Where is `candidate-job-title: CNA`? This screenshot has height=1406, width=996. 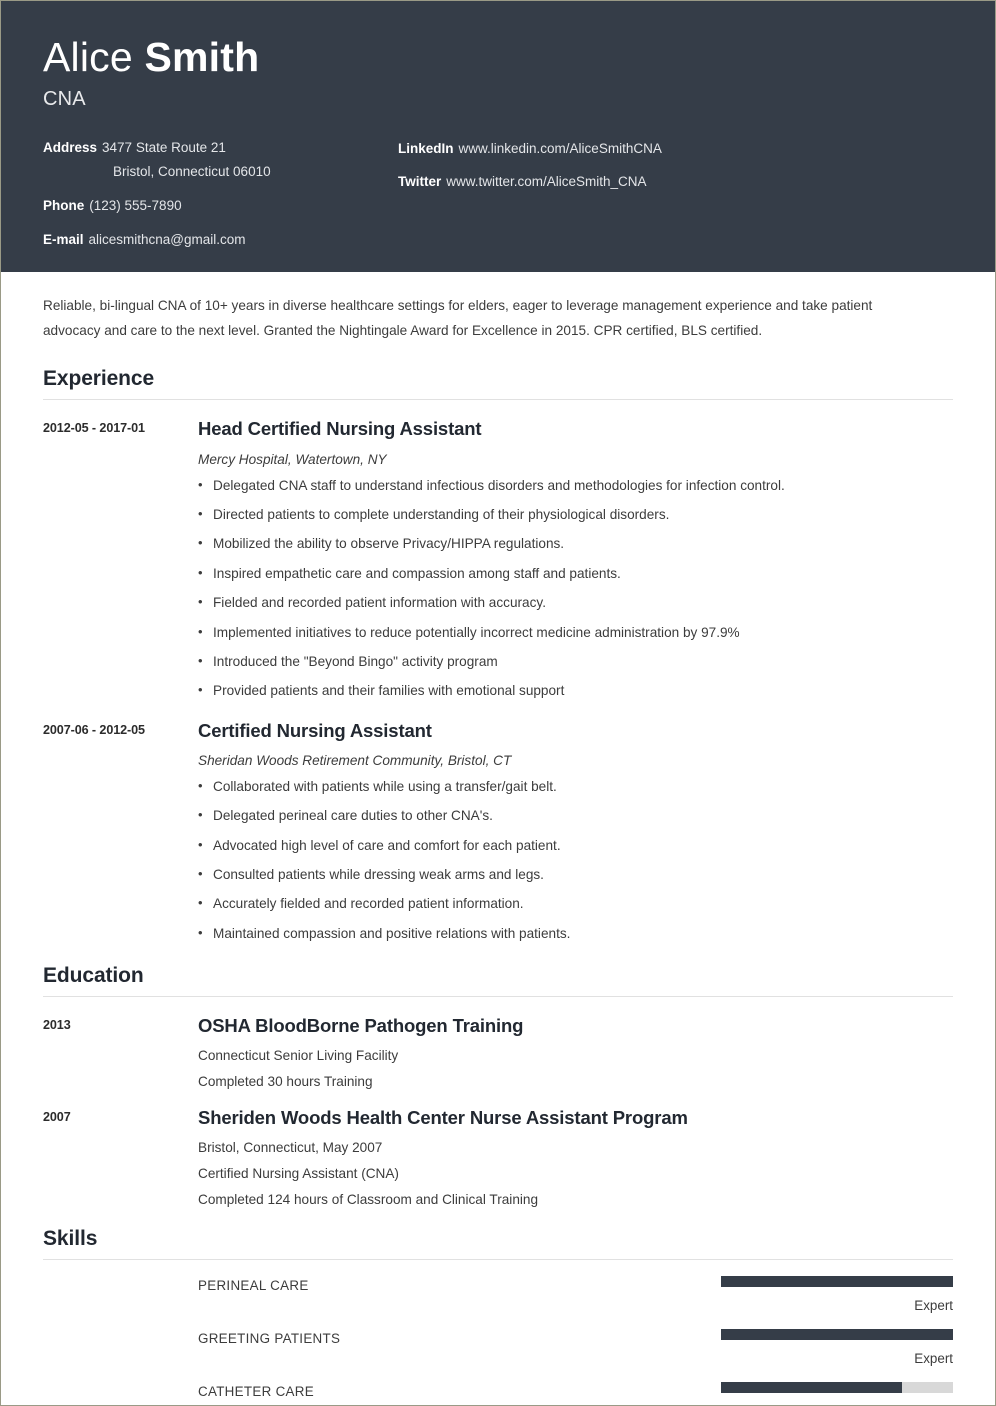 candidate-job-title: CNA is located at coordinates (64, 98).